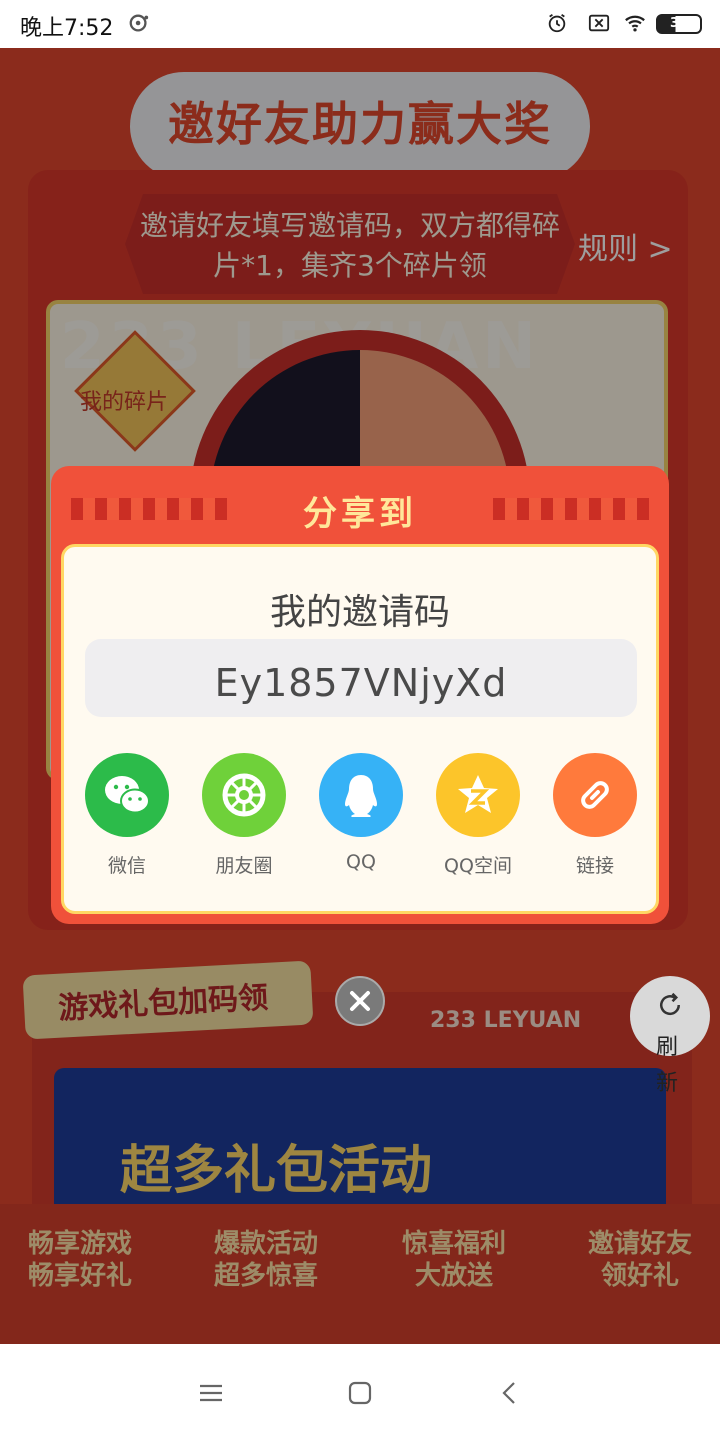 This screenshot has height=1440, width=720. Describe the element at coordinates (478, 866) in the screenshot. I see `share-qzone-label: QQ空间` at that location.